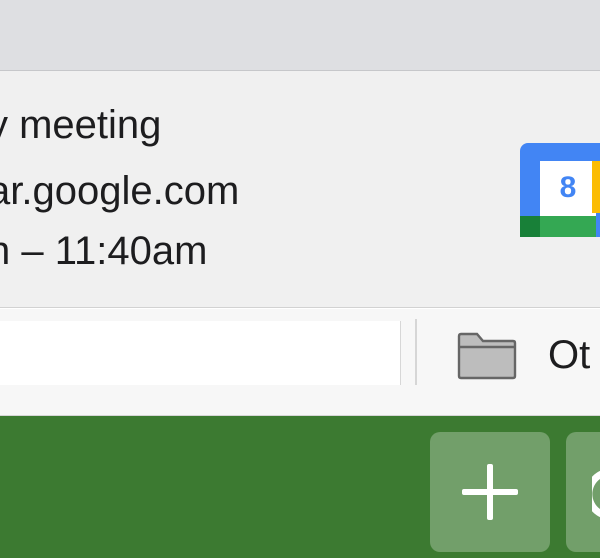 The height and width of the screenshot is (558, 600). Describe the element at coordinates (583, 492) in the screenshot. I see `partial-tile-button` at that location.